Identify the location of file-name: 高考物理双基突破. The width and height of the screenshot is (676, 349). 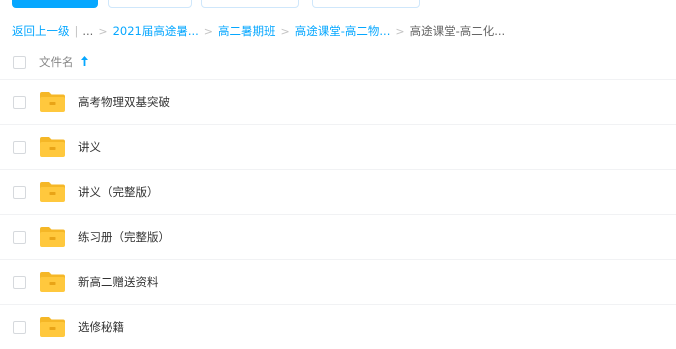
(124, 102).